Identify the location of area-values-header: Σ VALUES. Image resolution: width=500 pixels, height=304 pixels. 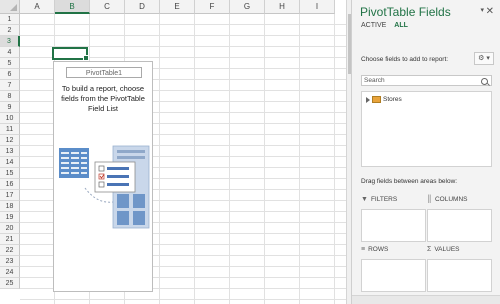
(443, 249).